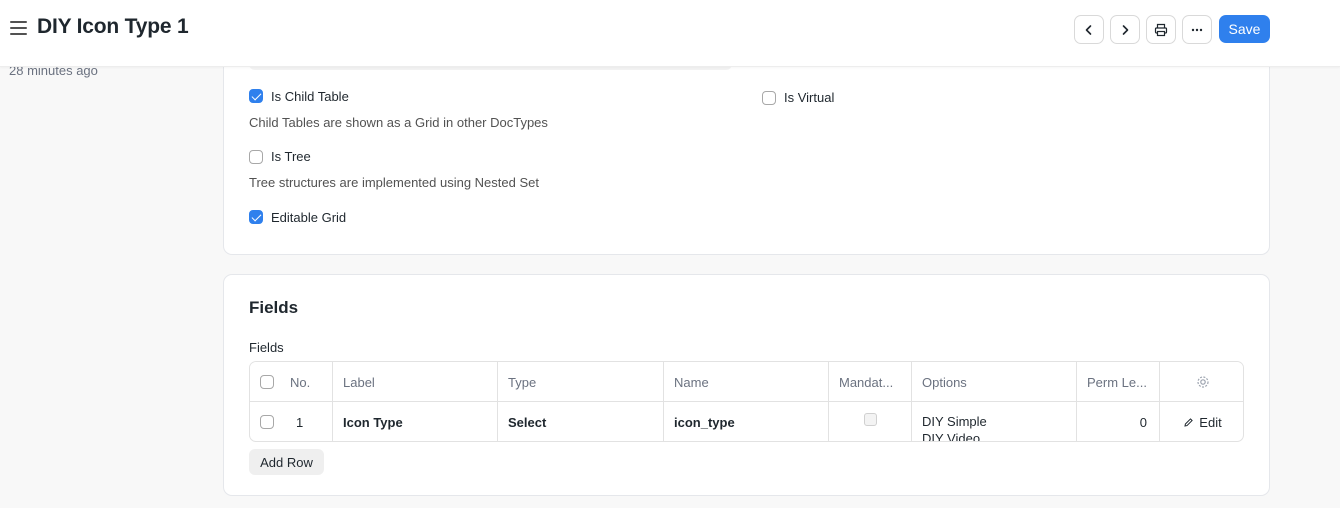 This screenshot has width=1340, height=508. I want to click on row-mandatory-cell, so click(870, 421).